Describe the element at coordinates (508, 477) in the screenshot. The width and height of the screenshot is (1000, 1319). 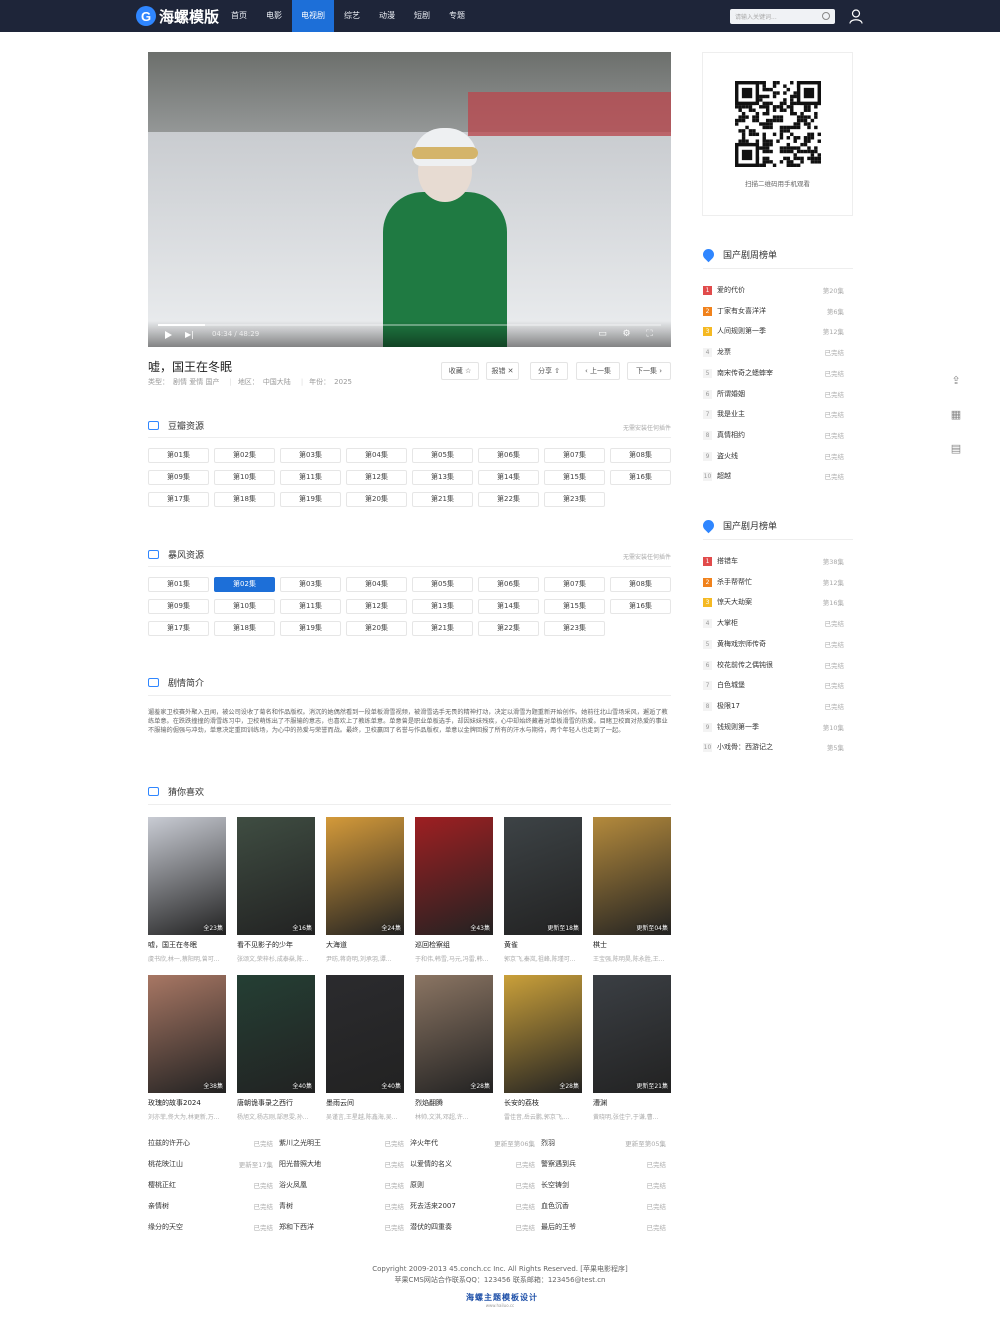
I see `episode-button: 第14集` at that location.